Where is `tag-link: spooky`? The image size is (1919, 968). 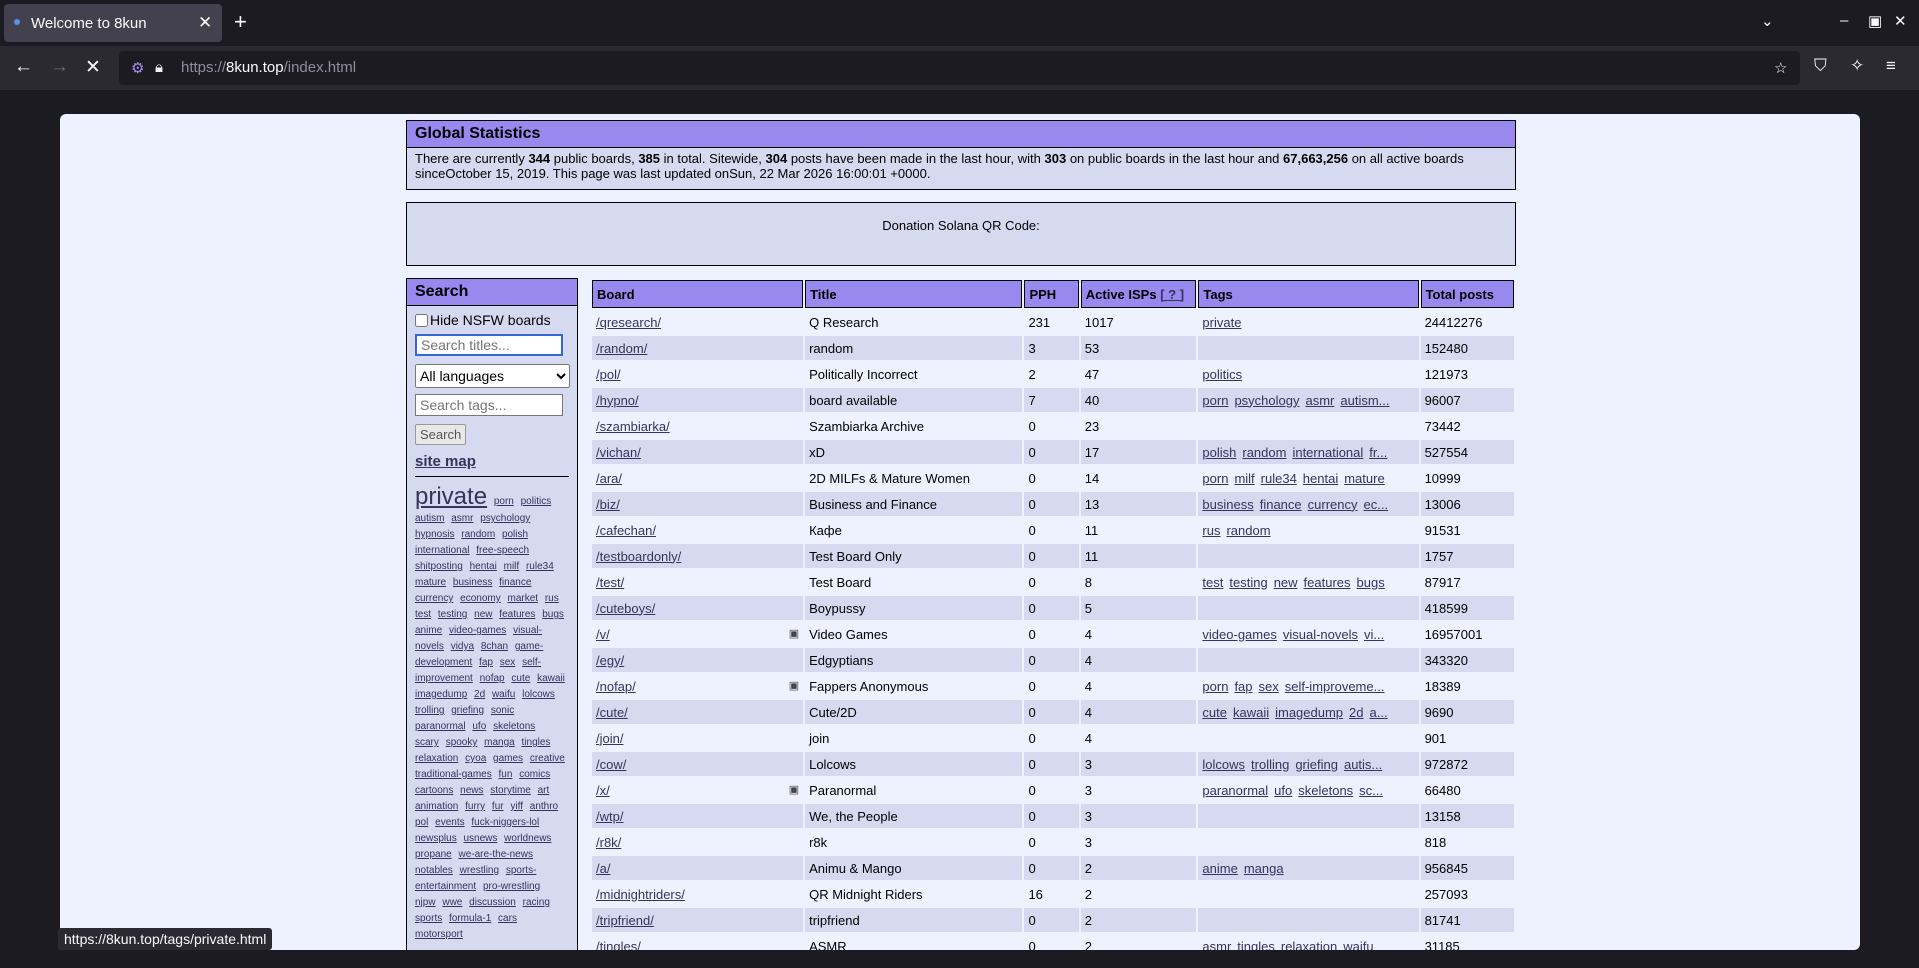
tag-link: spooky is located at coordinates (462, 742).